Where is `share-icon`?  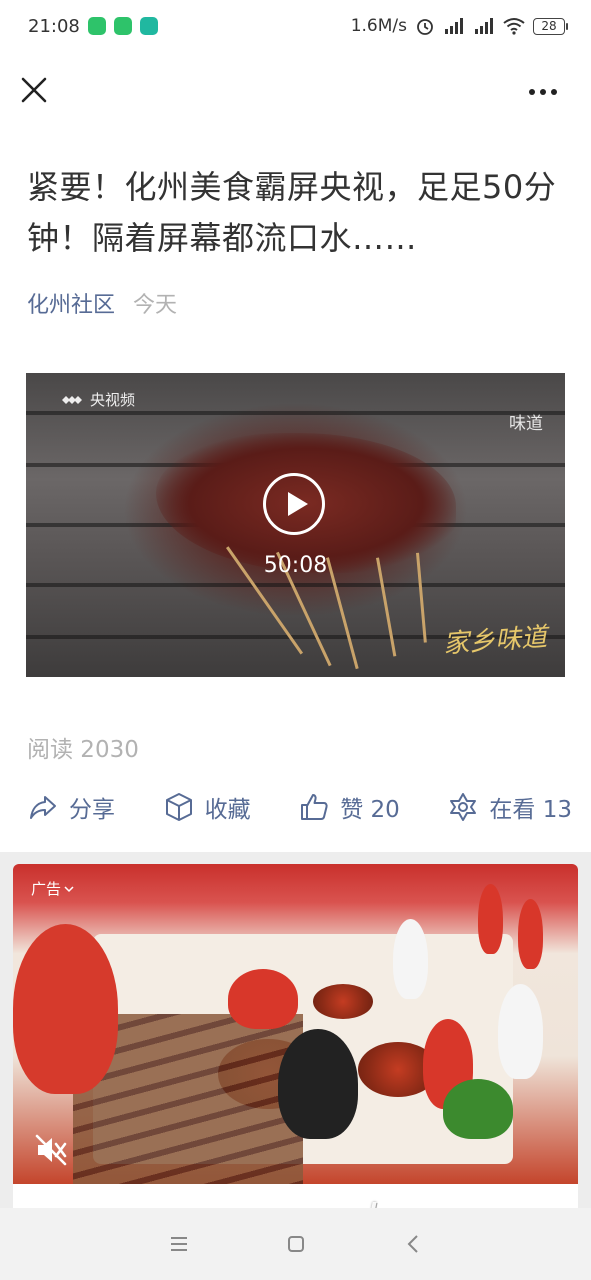 share-icon is located at coordinates (43, 807).